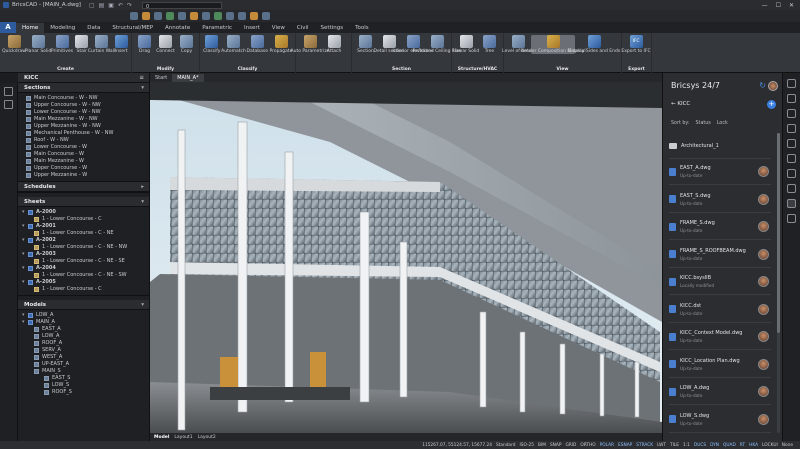 The image size is (800, 449). I want to click on status-toggle-grid: GRID, so click(570, 445).